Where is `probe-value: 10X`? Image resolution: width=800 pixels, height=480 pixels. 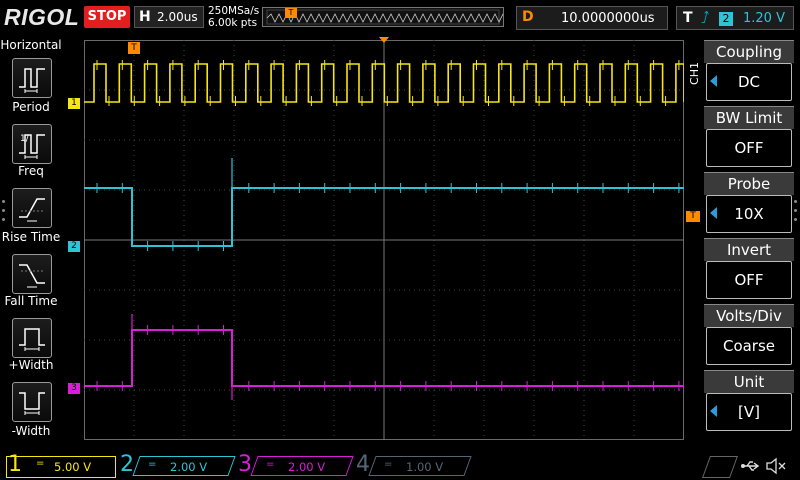 probe-value: 10X is located at coordinates (749, 214).